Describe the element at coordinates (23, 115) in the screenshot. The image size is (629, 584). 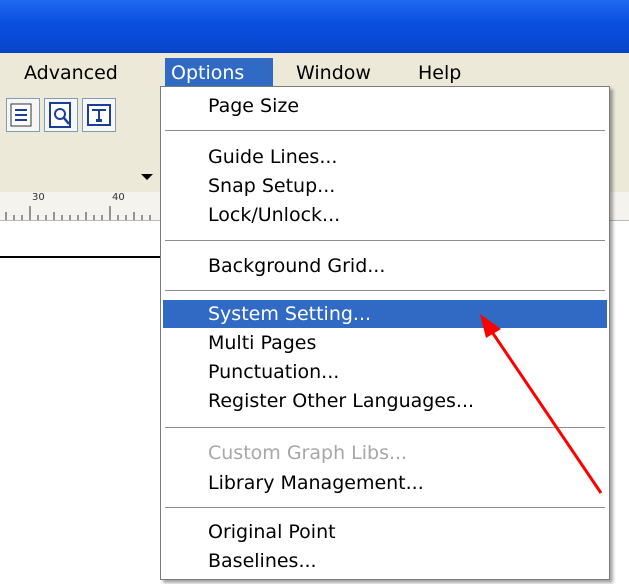
I see `print-preview-icon` at that location.